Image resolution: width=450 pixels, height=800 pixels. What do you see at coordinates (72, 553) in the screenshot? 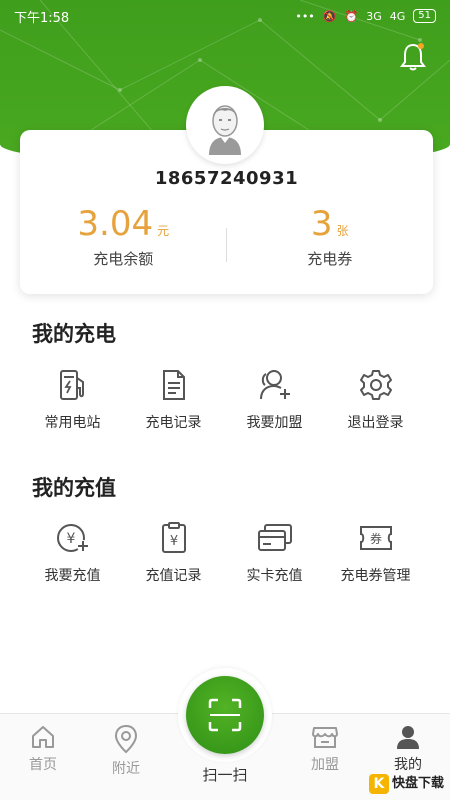
I see `recharge-button: ¥ 我要充值` at bounding box center [72, 553].